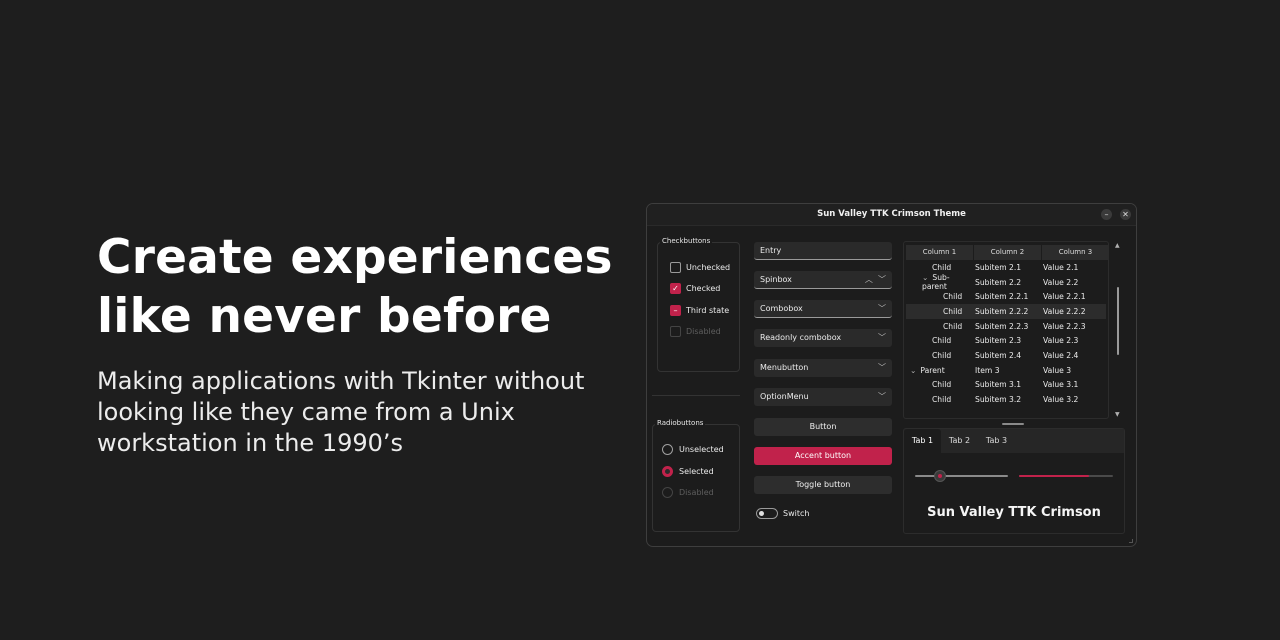  What do you see at coordinates (823, 280) in the screenshot?
I see `spinbox: Spinbox ︿ ﹀` at bounding box center [823, 280].